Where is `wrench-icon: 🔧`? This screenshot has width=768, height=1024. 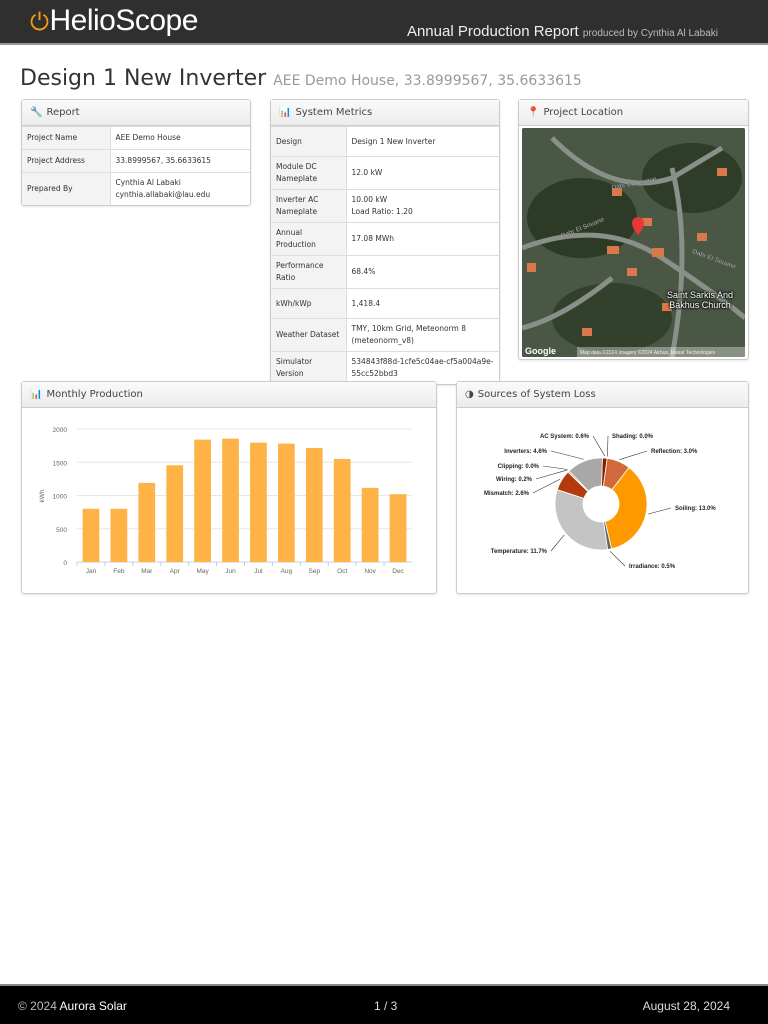 wrench-icon: 🔧 is located at coordinates (36, 112).